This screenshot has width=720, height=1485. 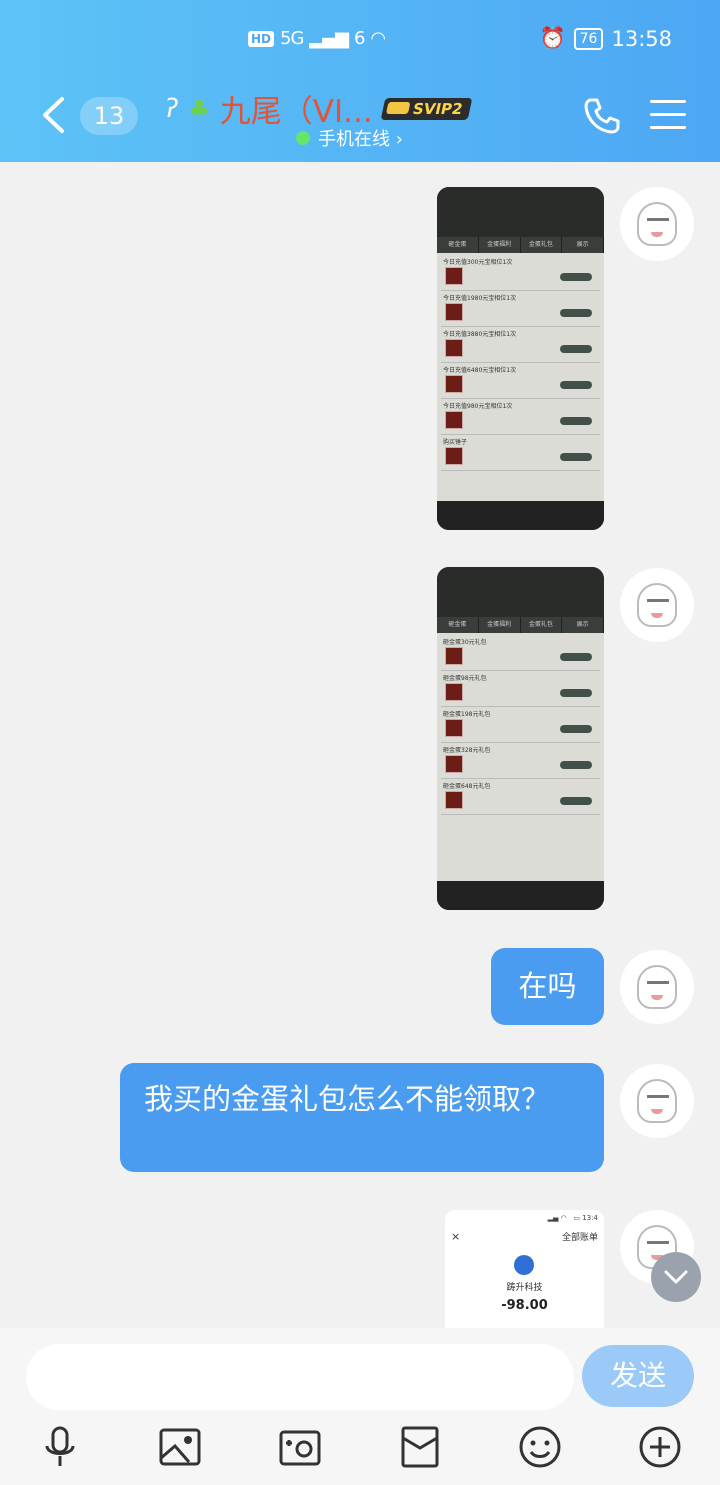 What do you see at coordinates (602, 116) in the screenshot?
I see `phone-icon` at bounding box center [602, 116].